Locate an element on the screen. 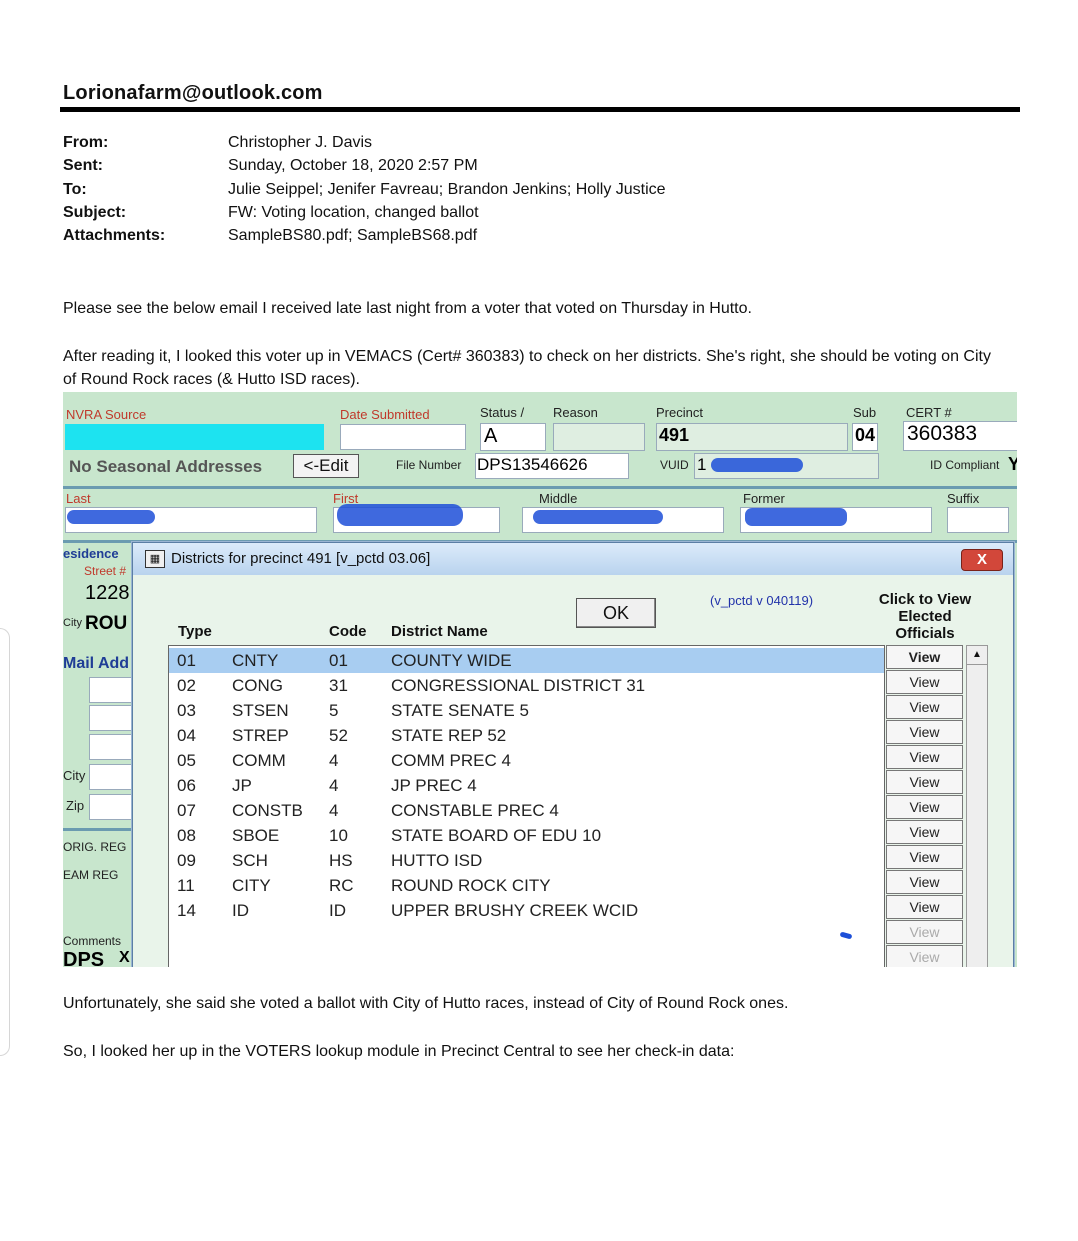 The image size is (1078, 1241). attachments-value: SampleBS80.pdf; SampleBS68.pdf is located at coordinates (352, 236).